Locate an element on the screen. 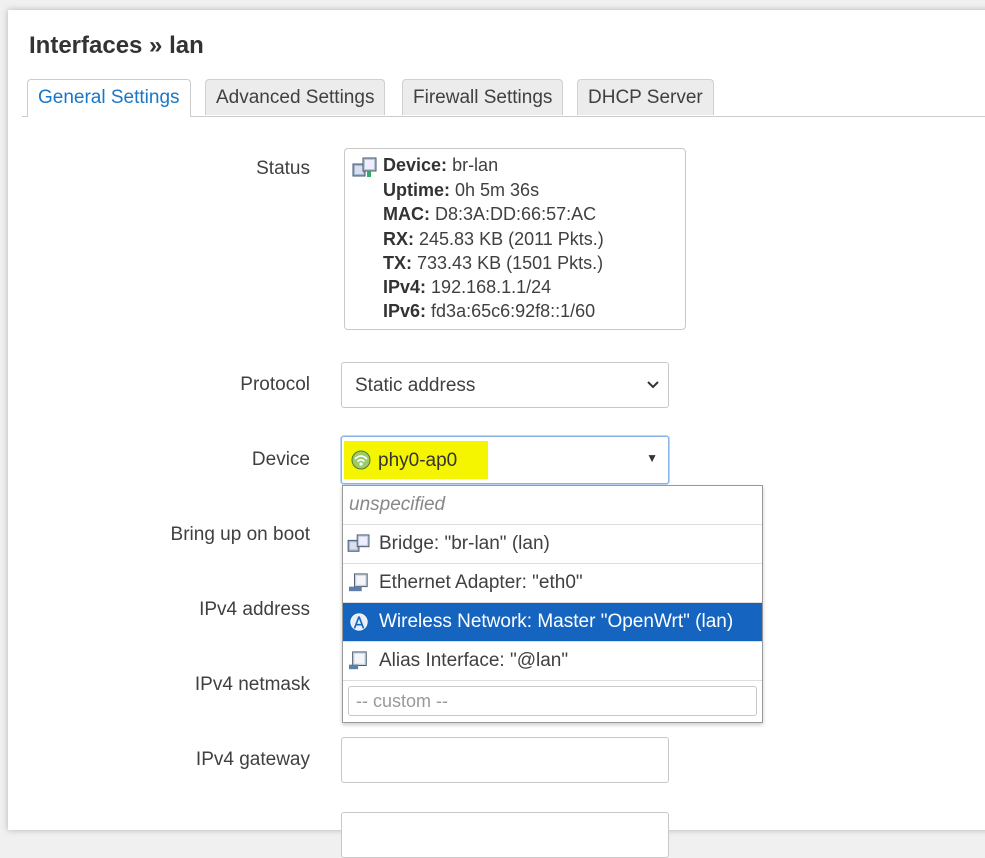 The width and height of the screenshot is (985, 858). device-value: phy0-ap0 is located at coordinates (418, 460).